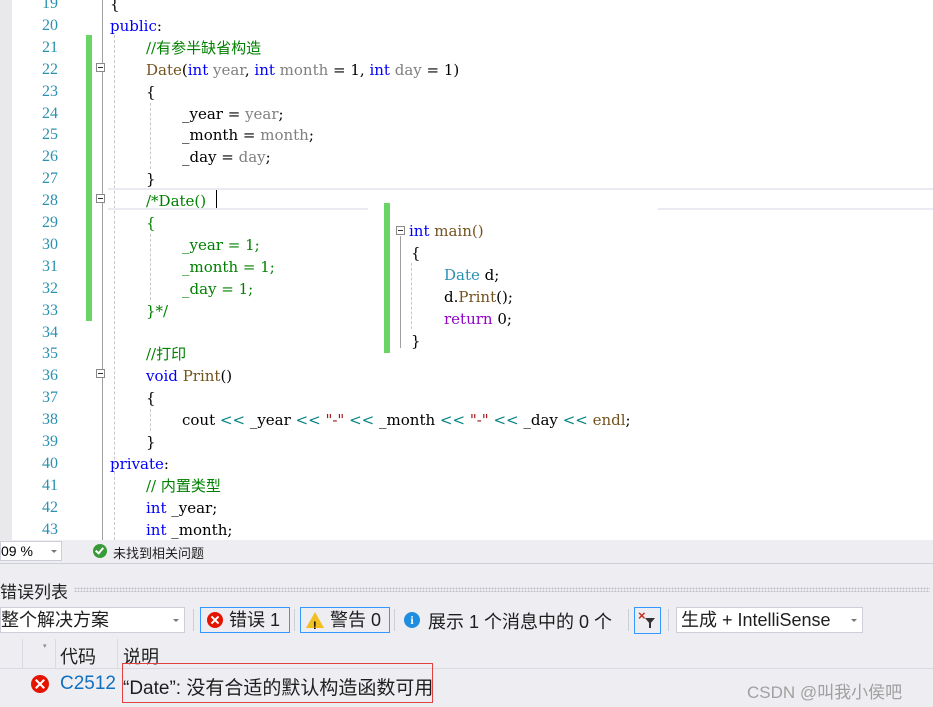  Describe the element at coordinates (50, 332) in the screenshot. I see `line-number: 34` at that location.